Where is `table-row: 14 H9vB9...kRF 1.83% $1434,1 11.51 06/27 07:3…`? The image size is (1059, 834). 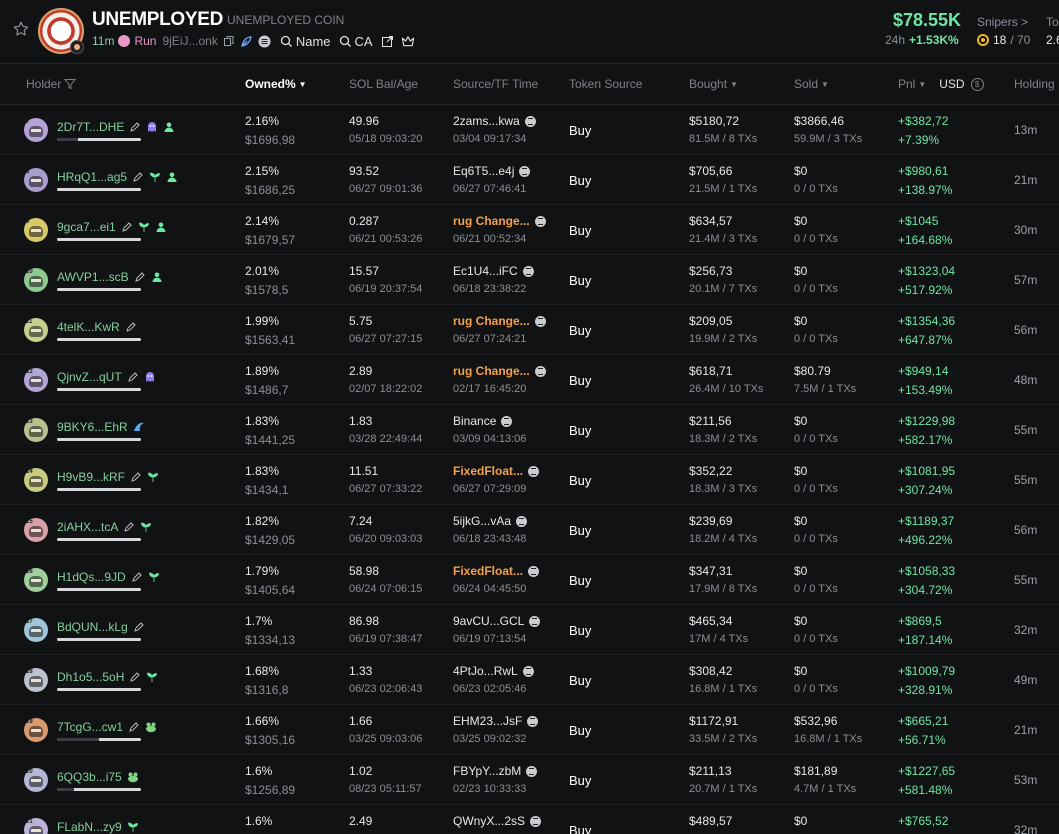 table-row: 14 H9vB9...kRF 1.83% $1434,1 11.51 06/27 07:3… is located at coordinates (529, 480).